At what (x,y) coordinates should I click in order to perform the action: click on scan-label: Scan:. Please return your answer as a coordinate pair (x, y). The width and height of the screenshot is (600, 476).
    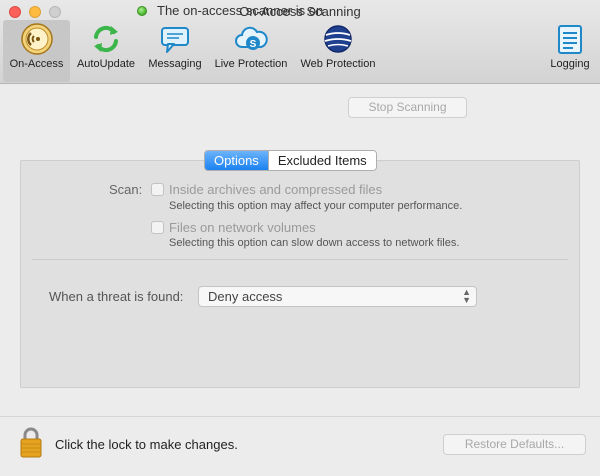
    Looking at the image, I should click on (126, 189).